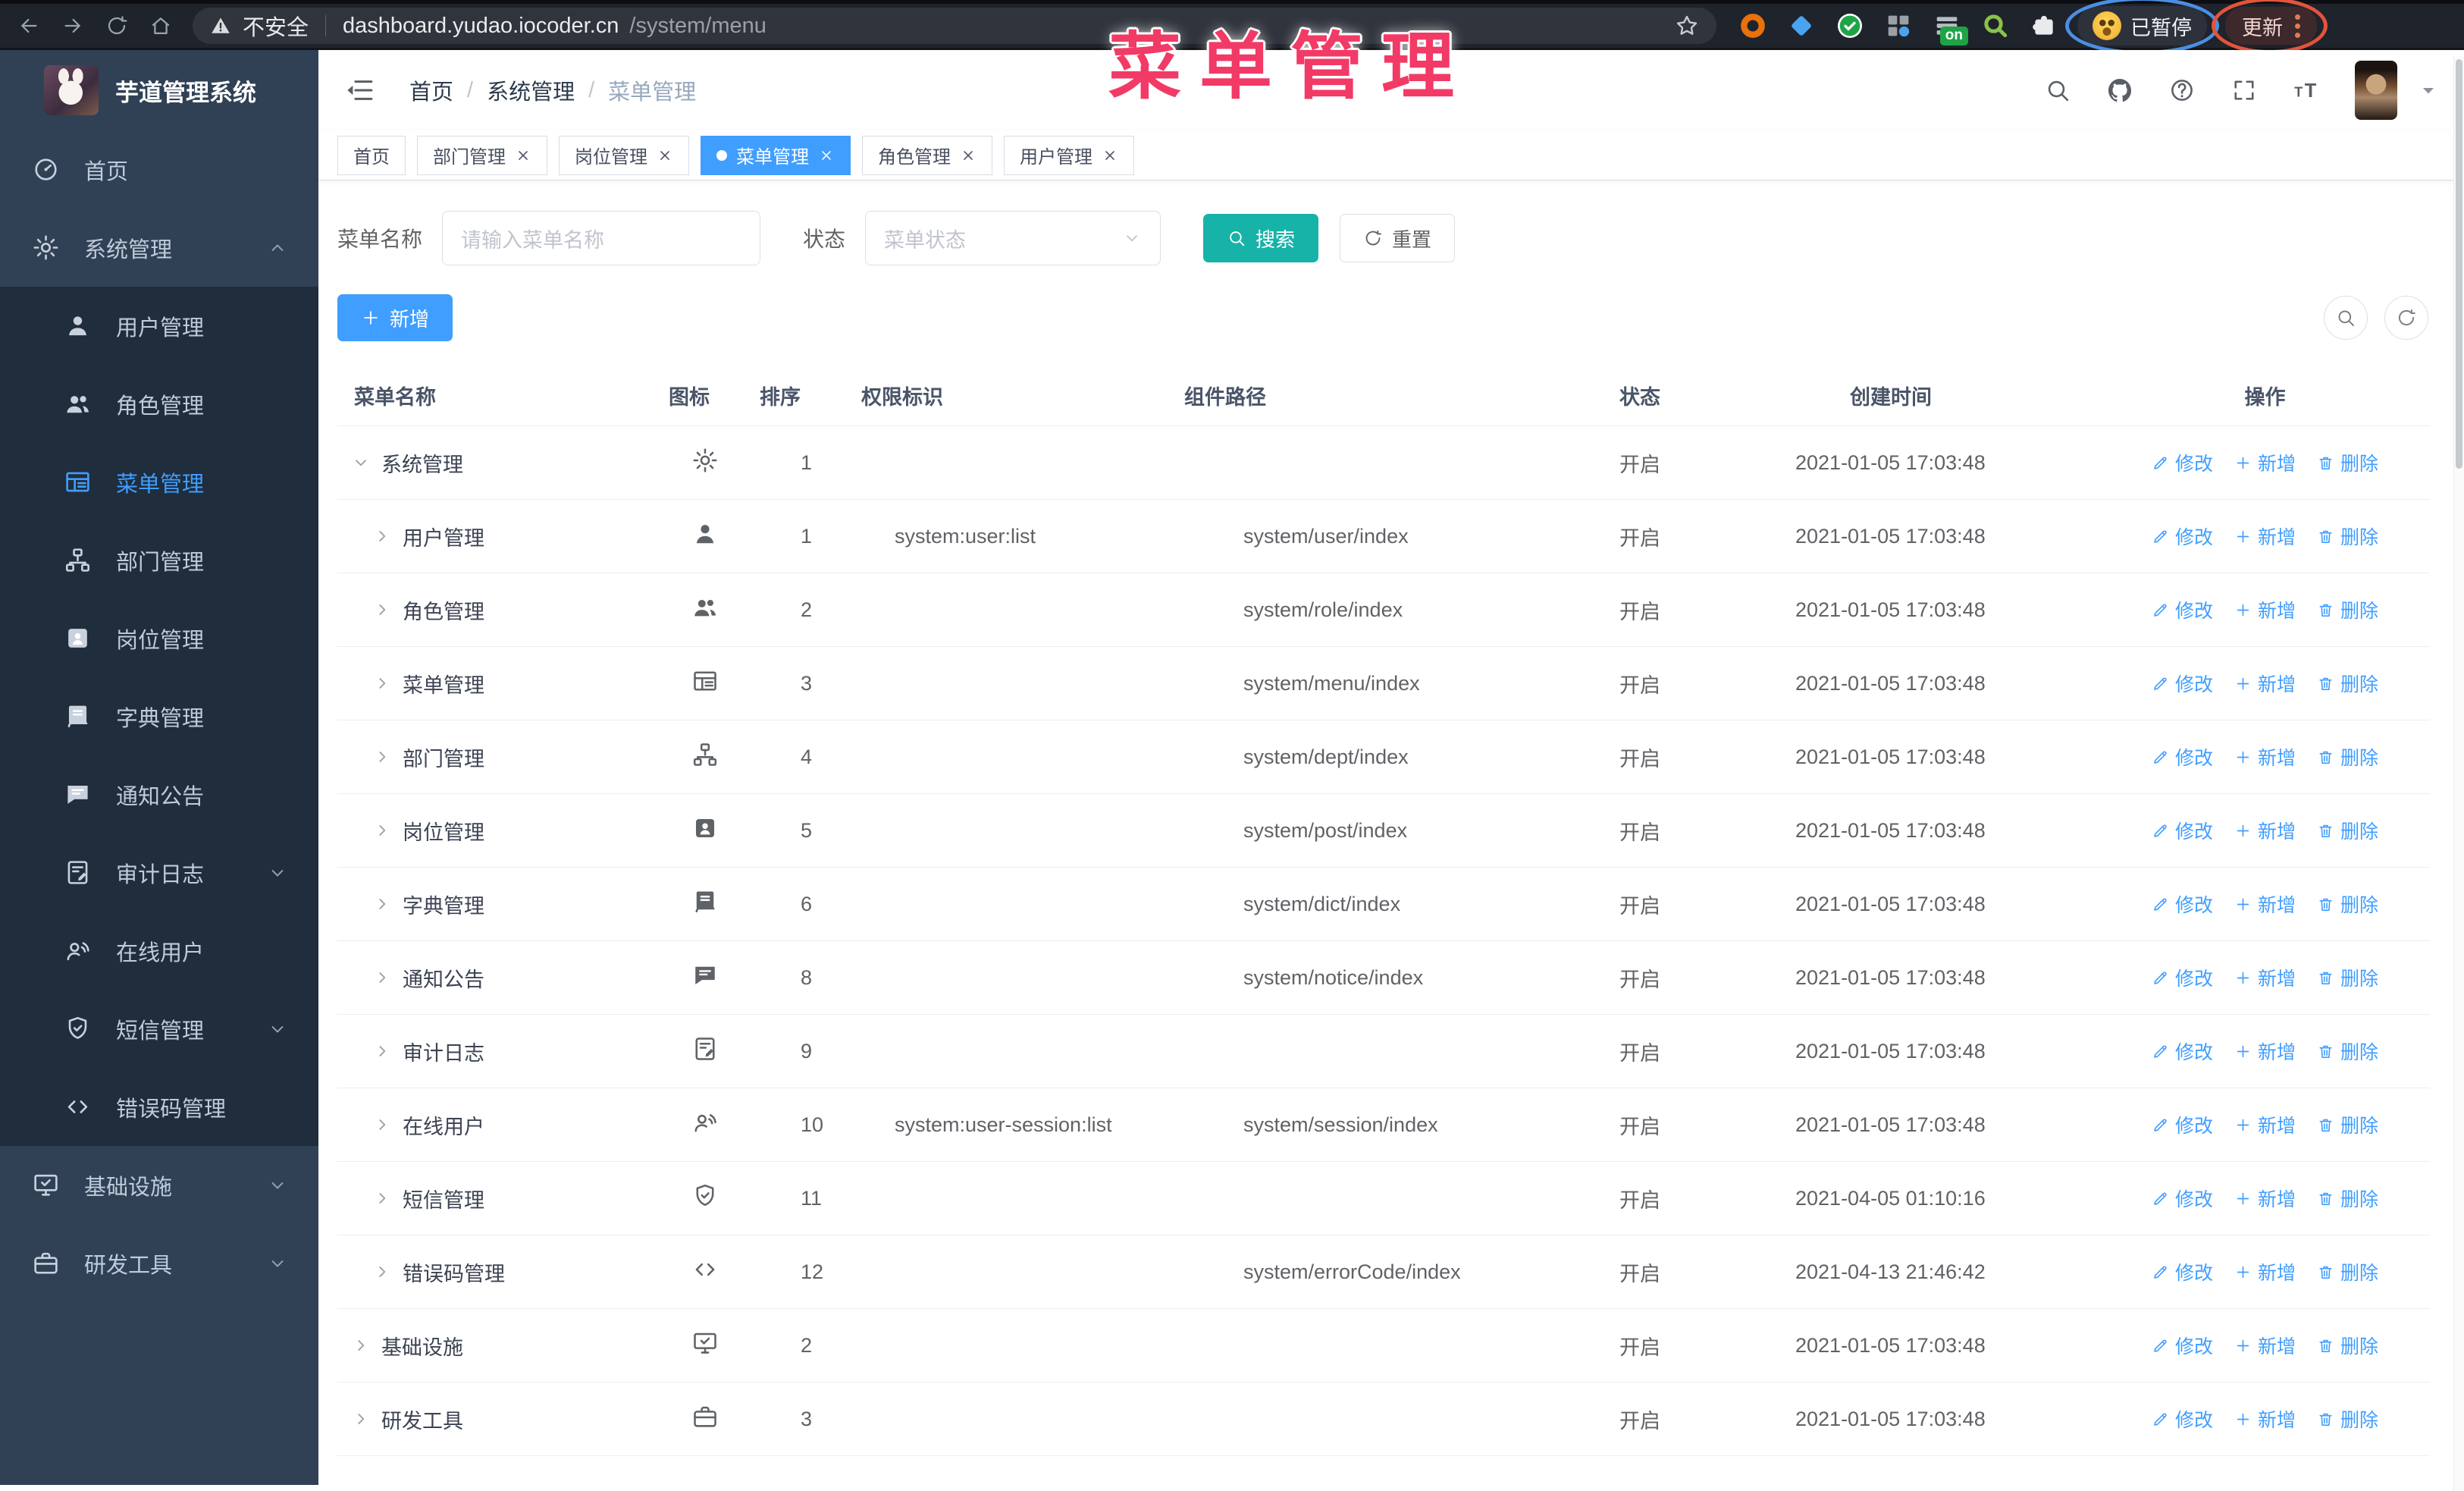 The image size is (2464, 1491). Describe the element at coordinates (159, 1263) in the screenshot. I see `sidebar-item-研发工具: 研发工具` at that location.